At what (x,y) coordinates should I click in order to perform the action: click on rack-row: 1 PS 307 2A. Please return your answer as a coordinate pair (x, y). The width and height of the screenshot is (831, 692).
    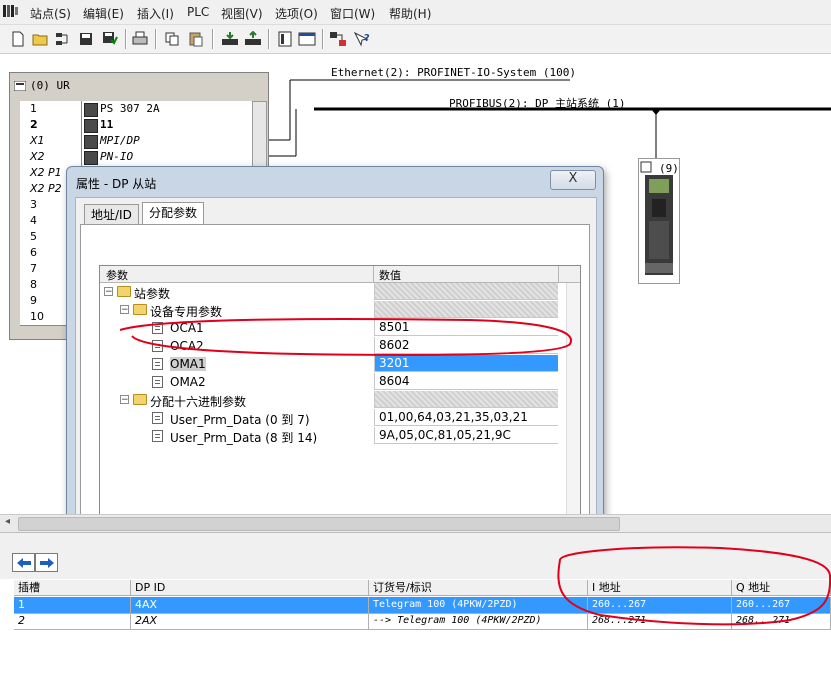
    Looking at the image, I should click on (140, 109).